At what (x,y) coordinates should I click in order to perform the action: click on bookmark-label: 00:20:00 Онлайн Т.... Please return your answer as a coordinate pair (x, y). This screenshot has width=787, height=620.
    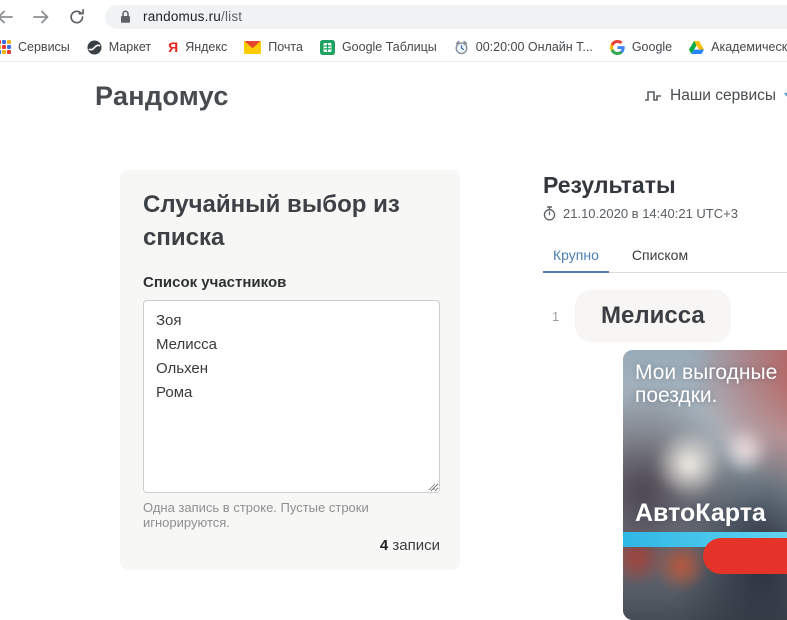
    Looking at the image, I should click on (534, 47).